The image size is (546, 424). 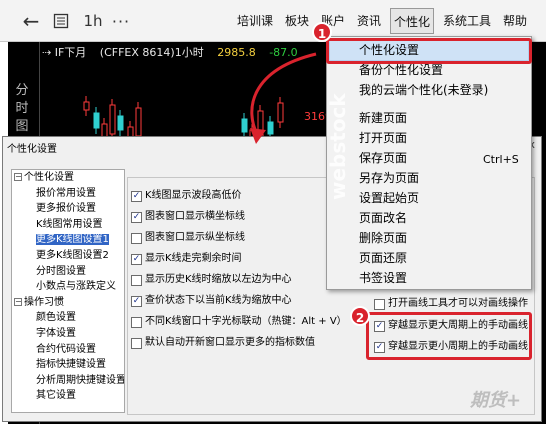 I want to click on contract-exchange: (CFFEX 8614)1小时, so click(x=151, y=52).